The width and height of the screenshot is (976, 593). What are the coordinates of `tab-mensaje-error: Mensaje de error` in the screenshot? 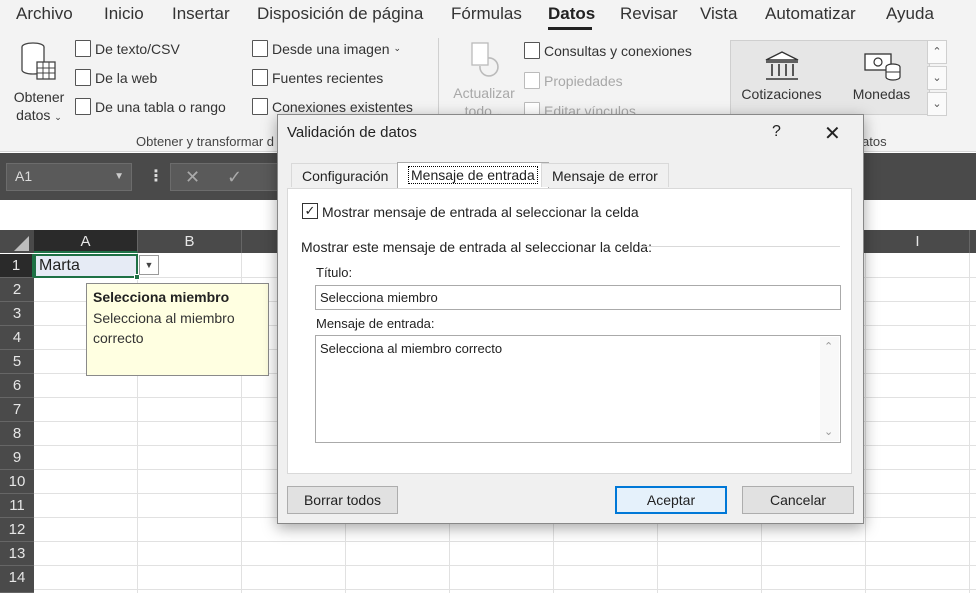 It's located at (605, 175).